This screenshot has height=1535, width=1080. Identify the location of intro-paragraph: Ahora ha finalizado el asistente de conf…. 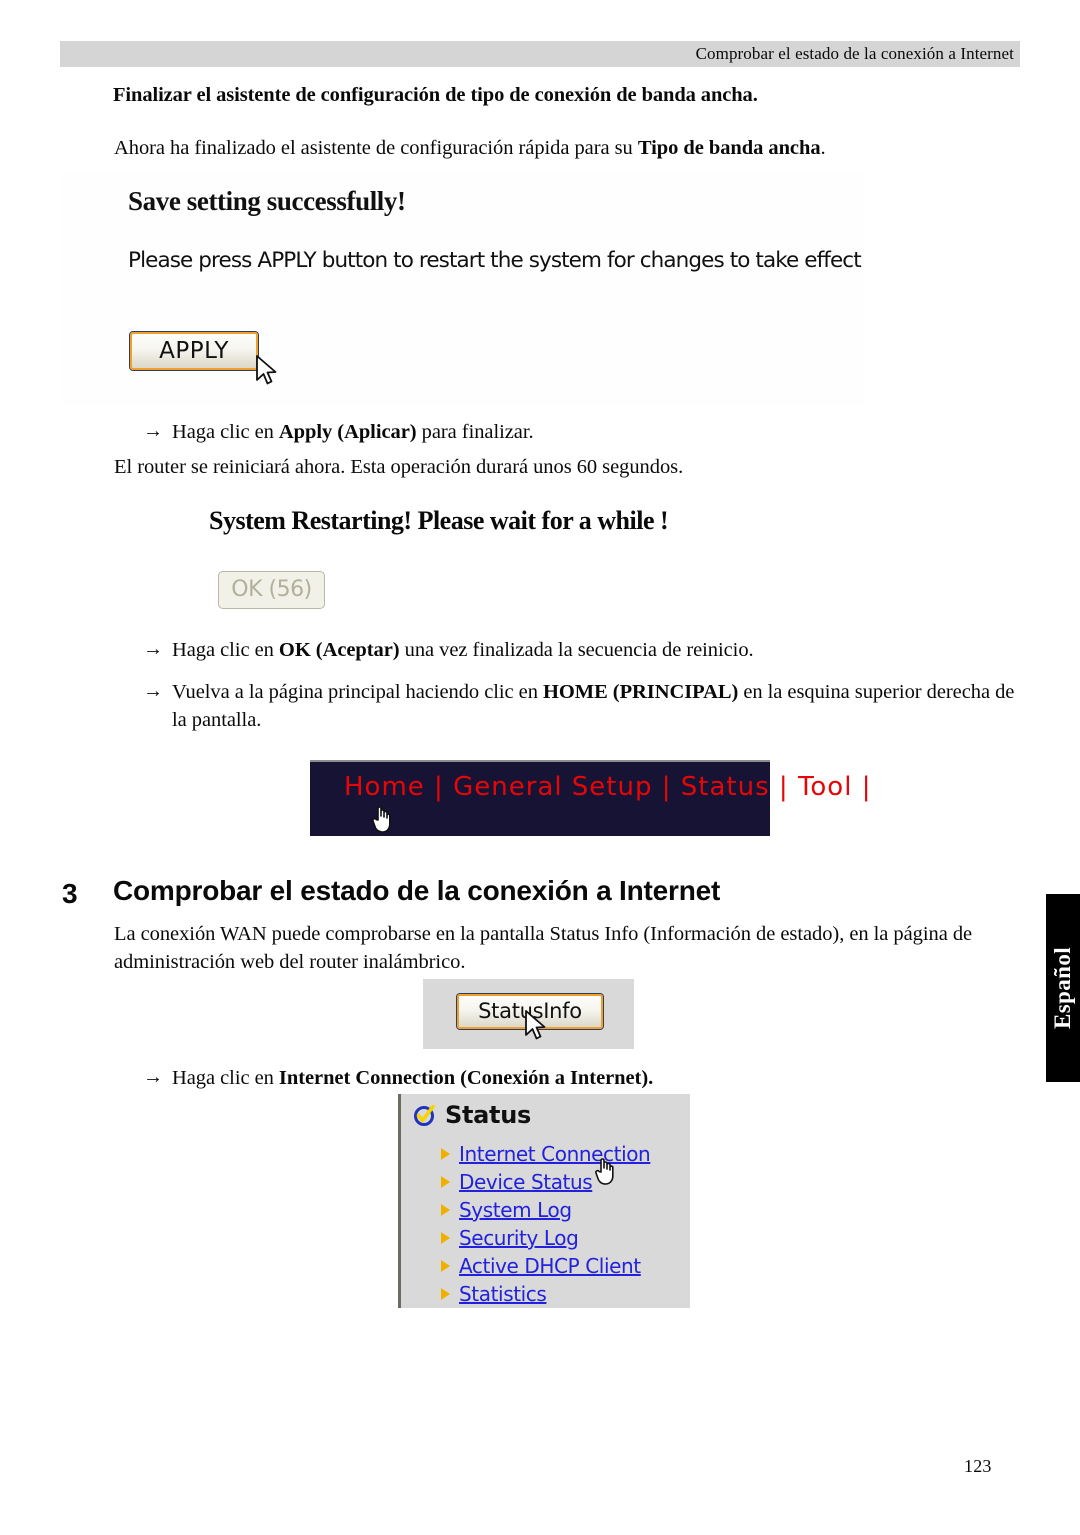
(559, 148).